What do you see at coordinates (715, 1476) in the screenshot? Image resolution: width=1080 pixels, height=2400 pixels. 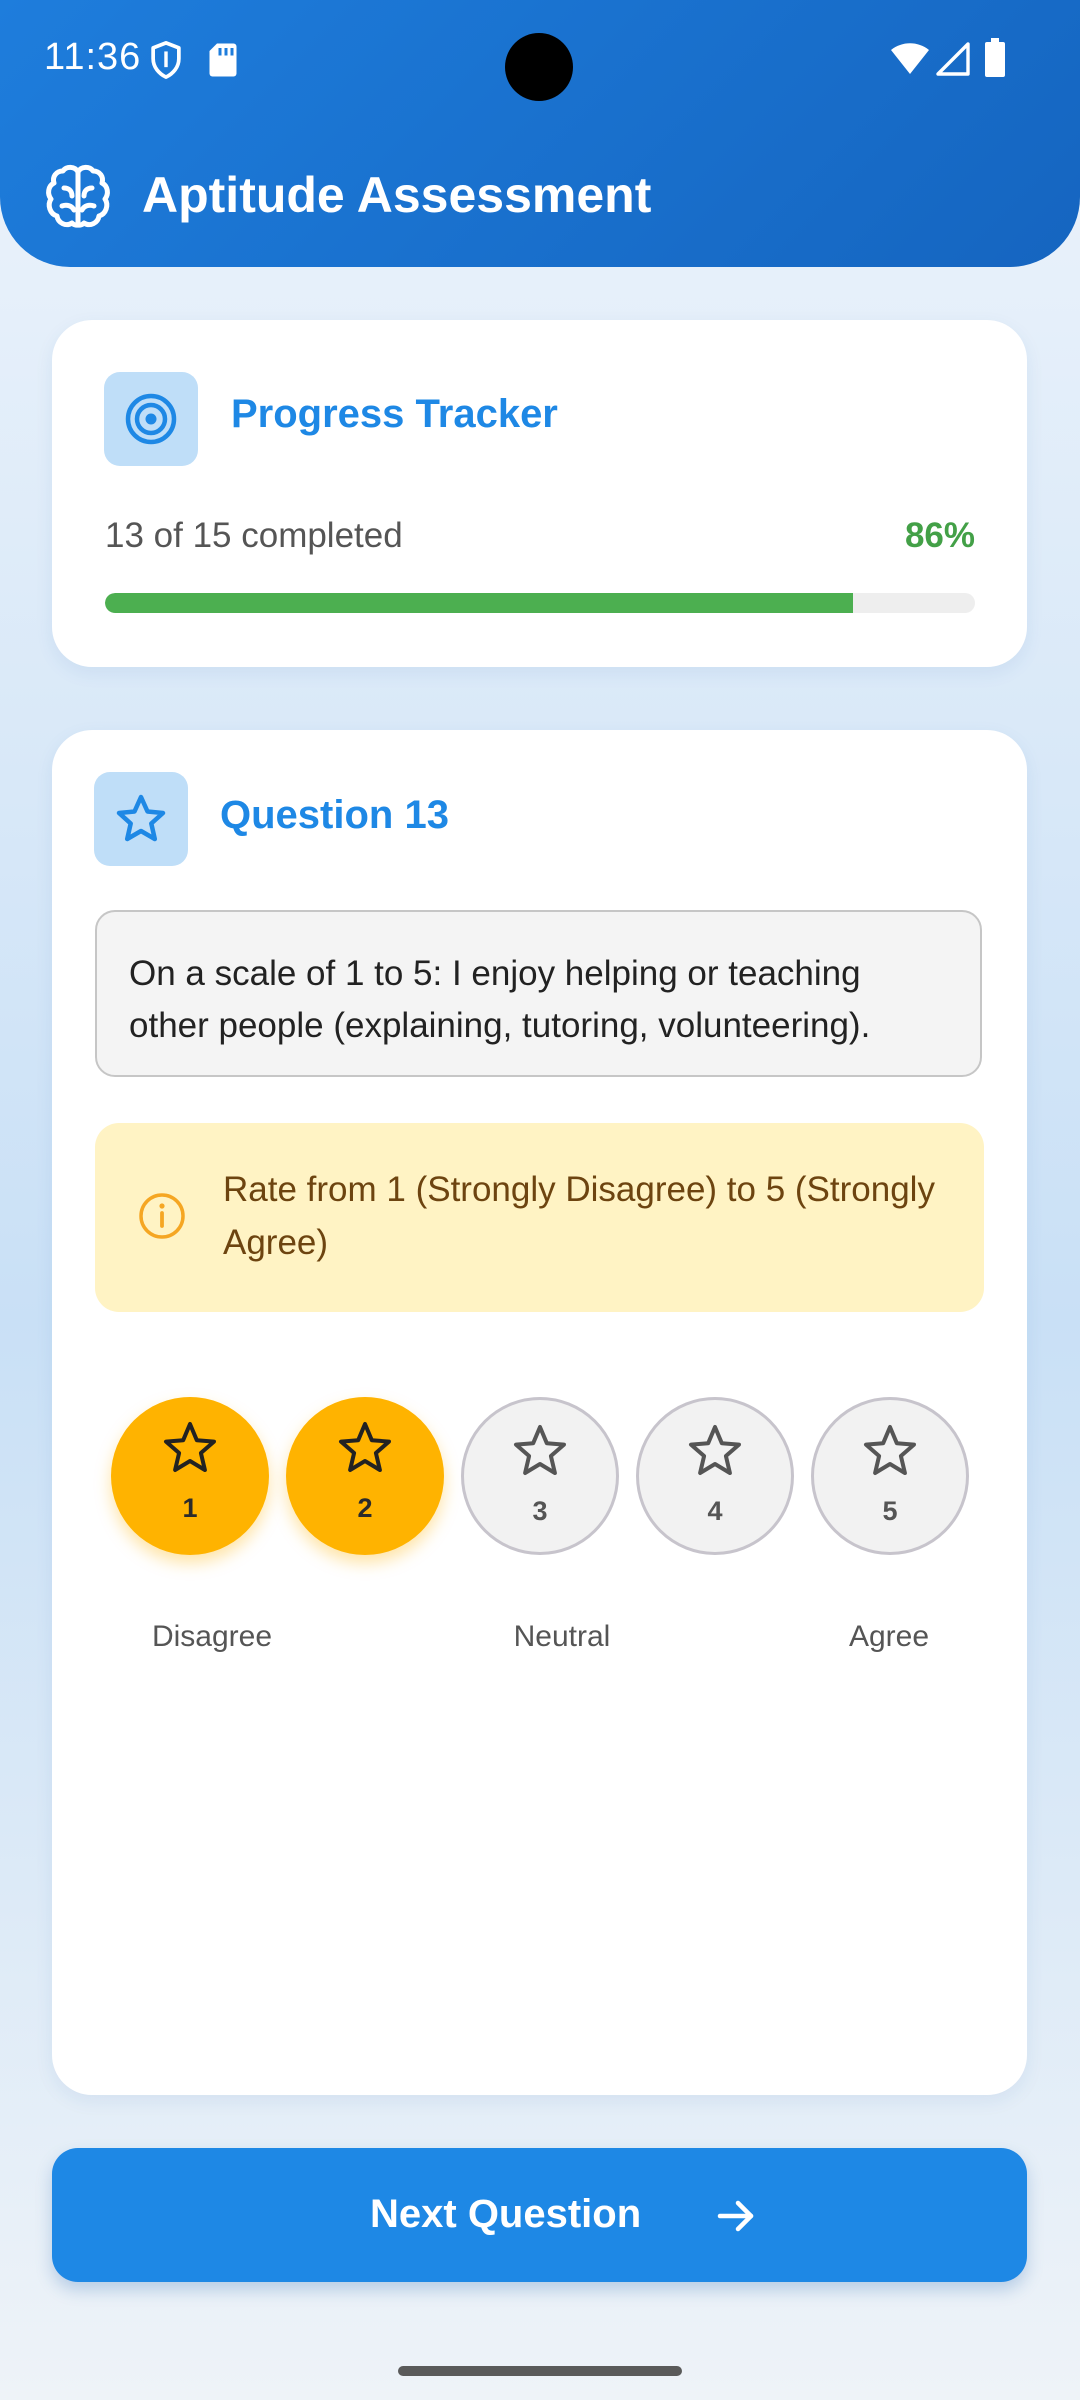 I see `rating-option-4: 4` at bounding box center [715, 1476].